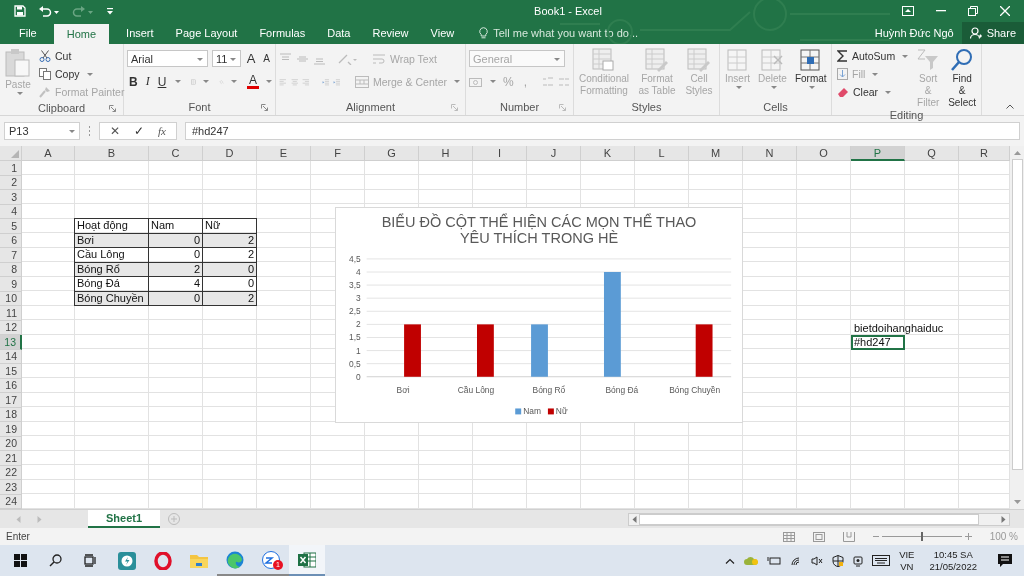 Image resolution: width=1024 pixels, height=576 pixels. Describe the element at coordinates (548, 81) in the screenshot. I see `increase-decimal-icon` at that location.